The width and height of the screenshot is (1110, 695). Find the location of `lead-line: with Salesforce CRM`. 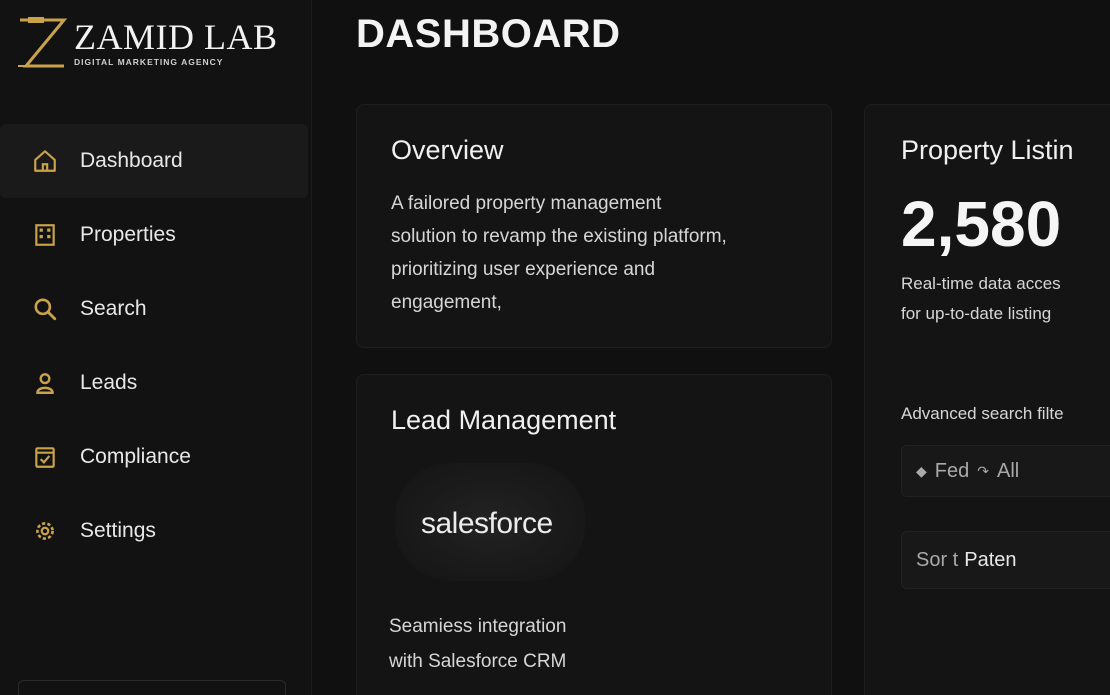

lead-line: with Salesforce CRM is located at coordinates (478, 661).